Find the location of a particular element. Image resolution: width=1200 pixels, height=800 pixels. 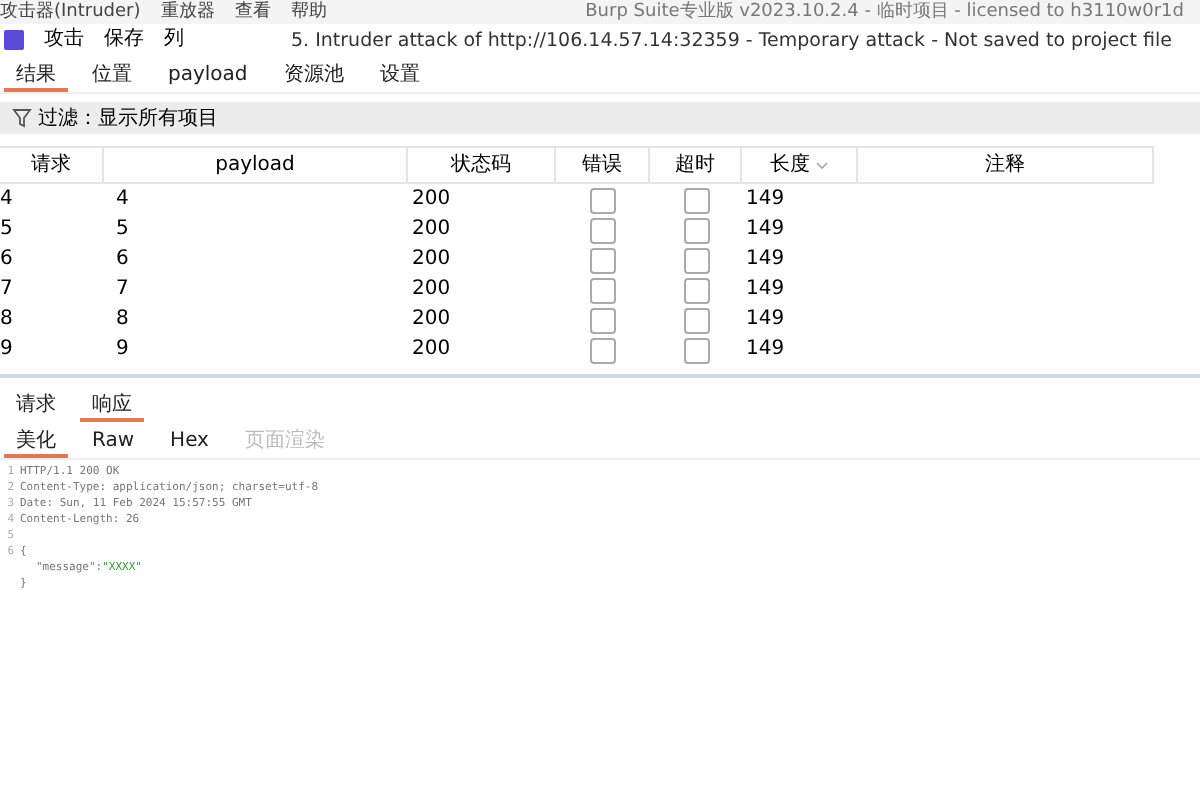

menu-item: 攻击器(Intruder) is located at coordinates (70, 12).